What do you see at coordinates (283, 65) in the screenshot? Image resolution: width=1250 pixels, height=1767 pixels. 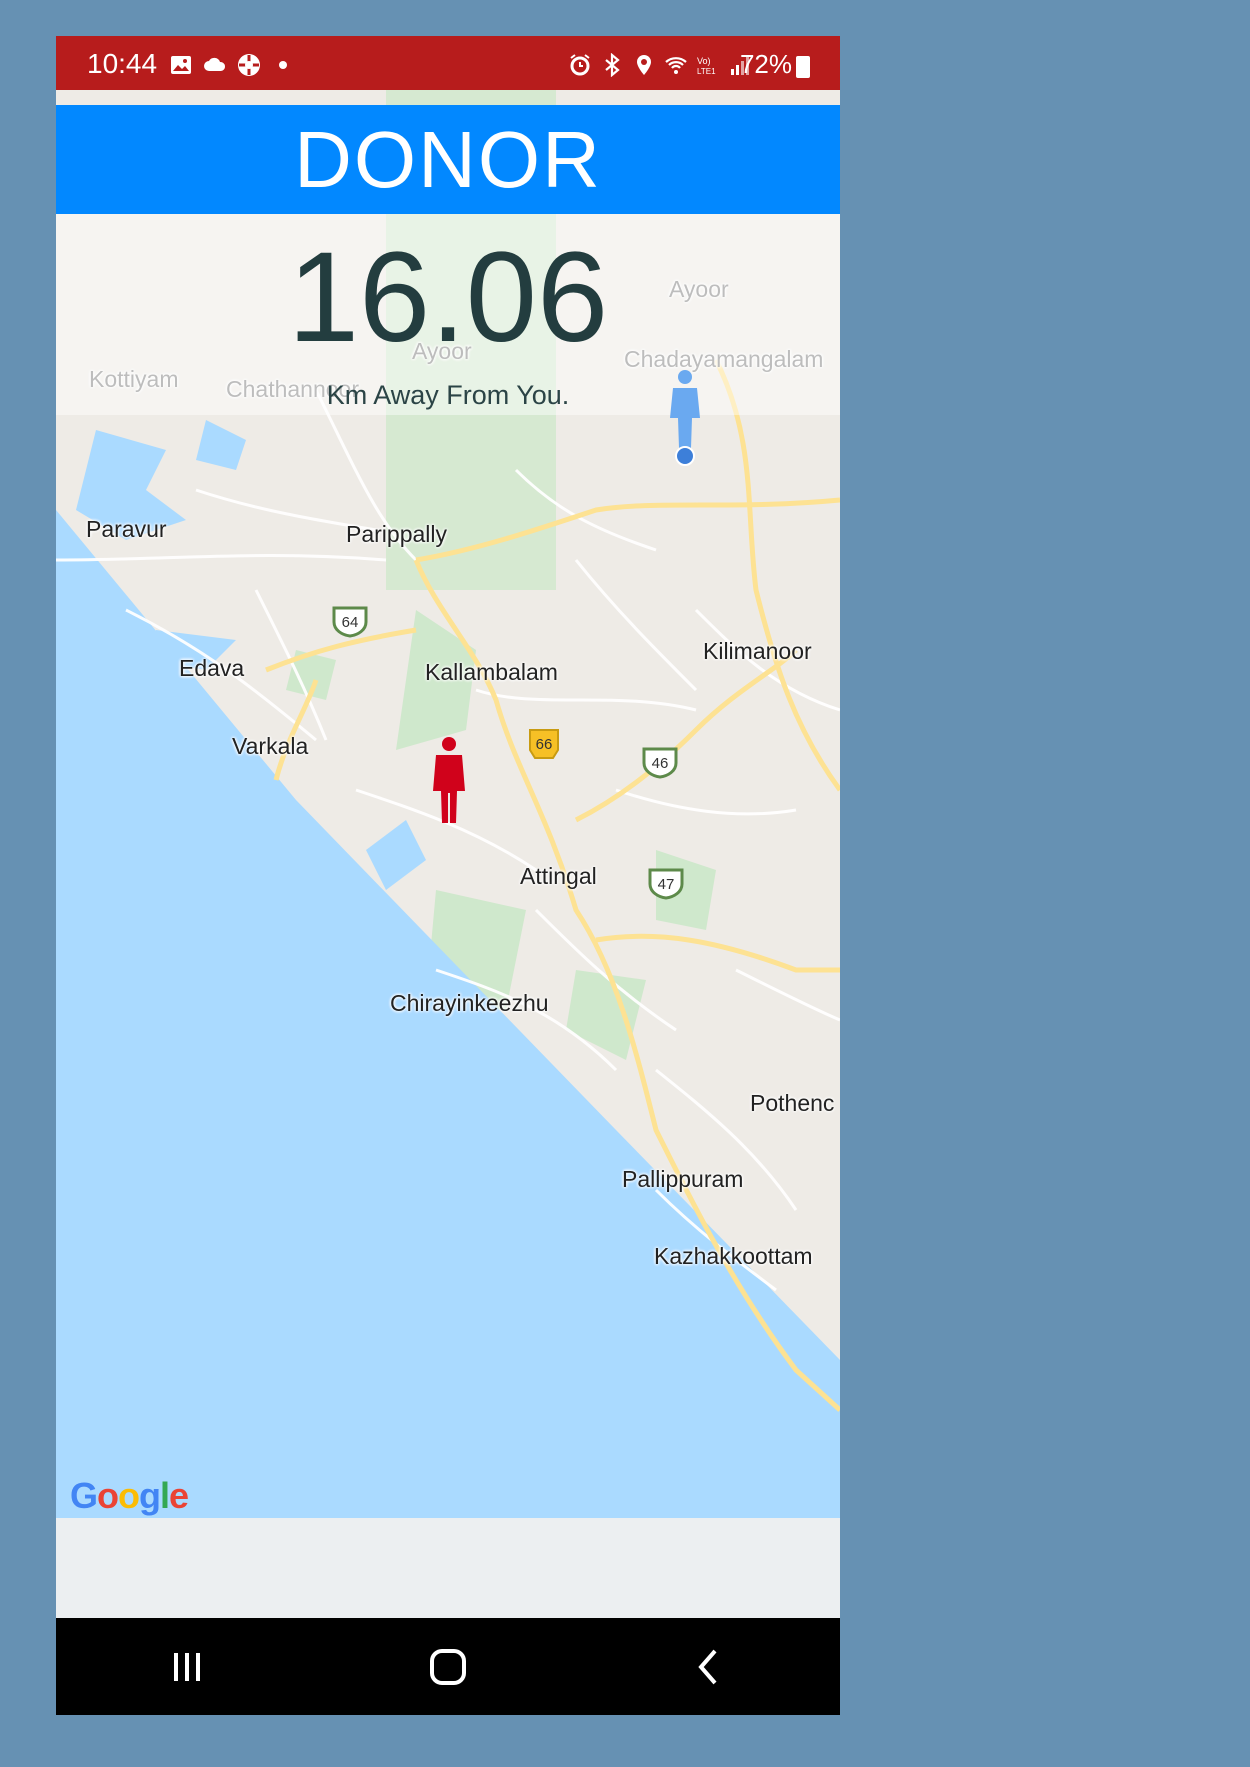 I see `dot-icon` at bounding box center [283, 65].